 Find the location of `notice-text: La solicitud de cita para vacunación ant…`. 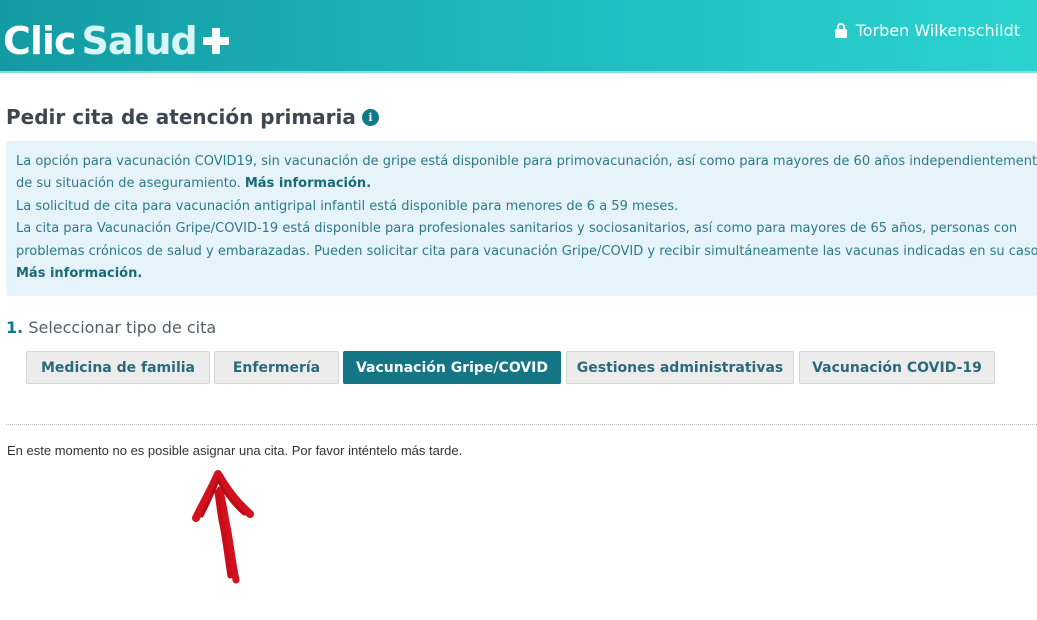

notice-text: La solicitud de cita para vacunación ant… is located at coordinates (347, 206).